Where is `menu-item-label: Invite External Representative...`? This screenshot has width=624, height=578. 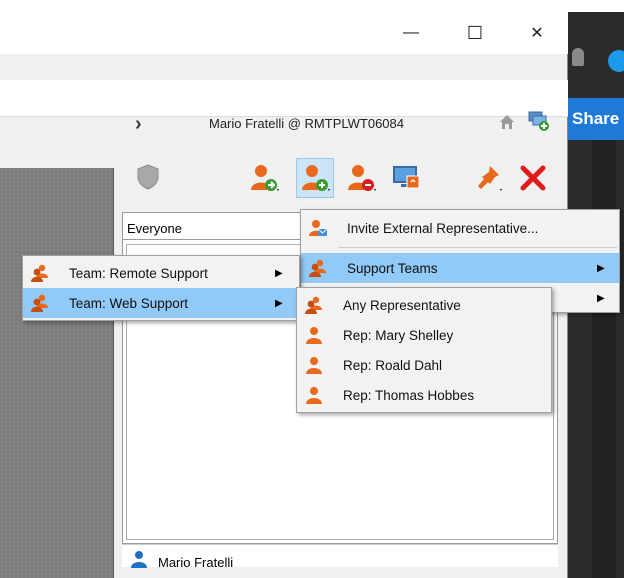
menu-item-label: Invite External Representative... is located at coordinates (443, 228).